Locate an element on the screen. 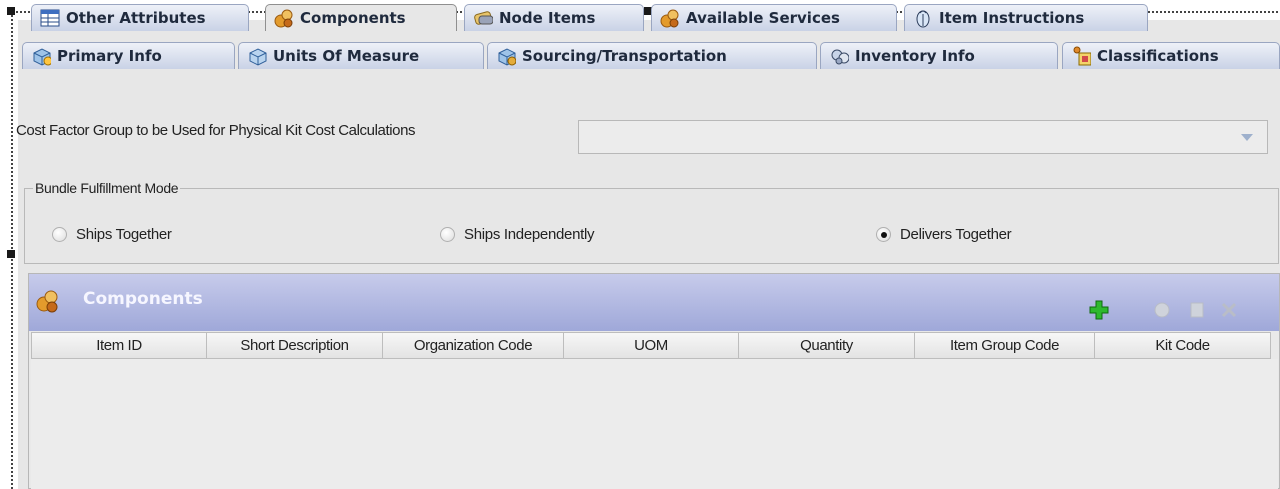 This screenshot has height=489, width=1280. instructions-icon is located at coordinates (923, 18).